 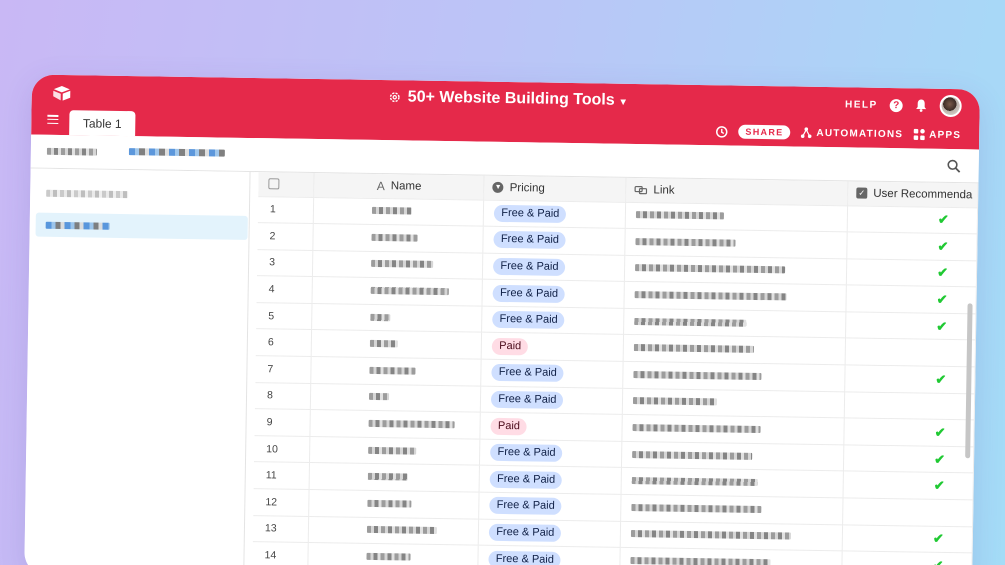 I want to click on sidebar-item-selected-obscured, so click(x=141, y=226).